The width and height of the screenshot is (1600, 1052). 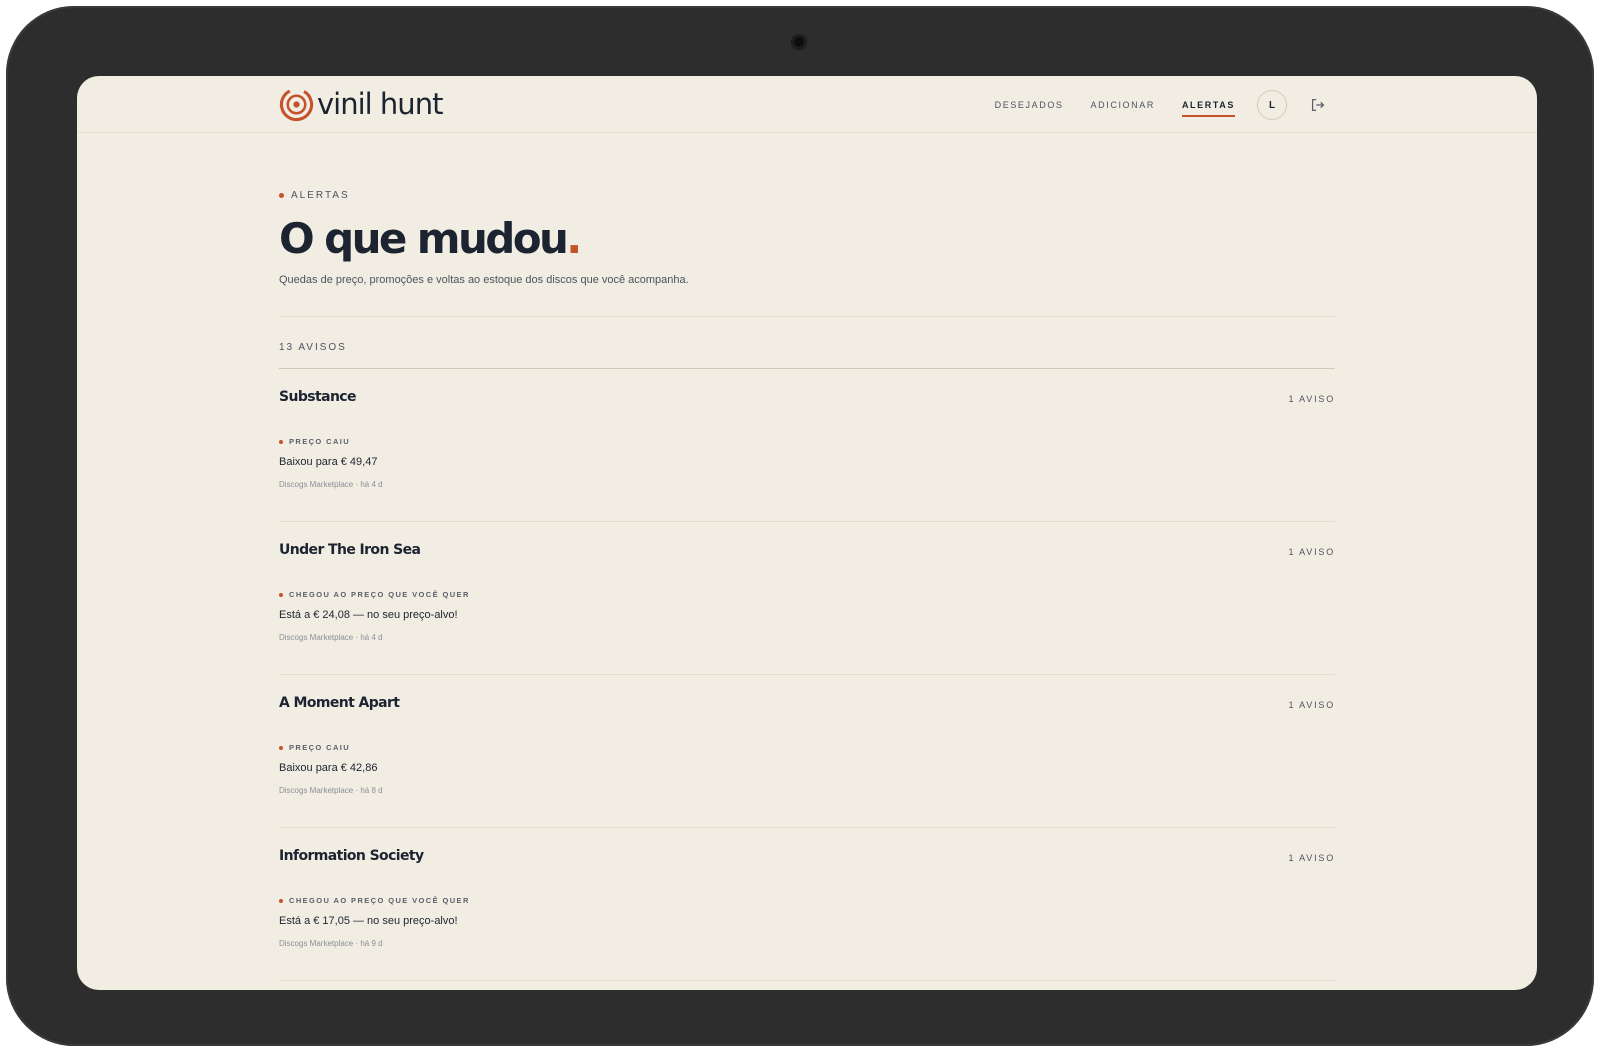 What do you see at coordinates (807, 104) in the screenshot?
I see `top-navbar: vinil hunt DESEJADOS ADICIONAR ALERTAS L` at bounding box center [807, 104].